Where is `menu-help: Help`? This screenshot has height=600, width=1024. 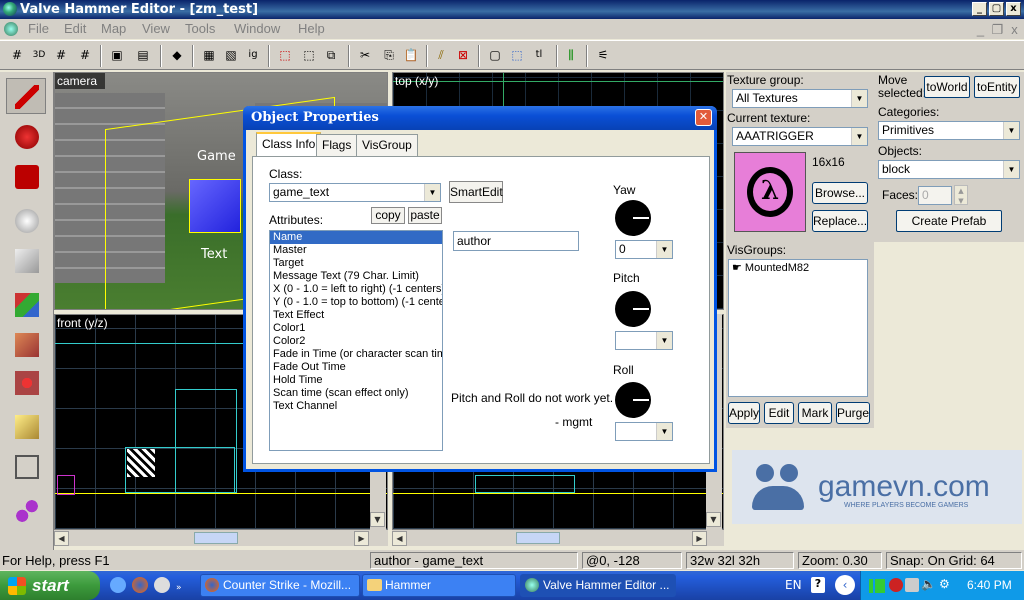 menu-help: Help is located at coordinates (311, 28).